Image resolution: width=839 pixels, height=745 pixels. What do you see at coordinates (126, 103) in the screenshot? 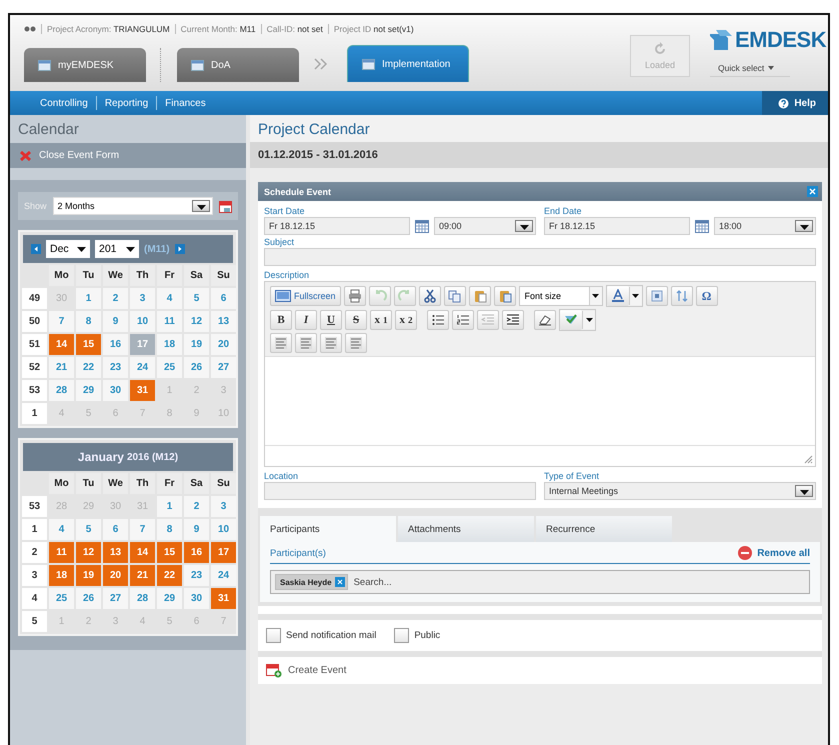
I see `nav-link: Reporting` at bounding box center [126, 103].